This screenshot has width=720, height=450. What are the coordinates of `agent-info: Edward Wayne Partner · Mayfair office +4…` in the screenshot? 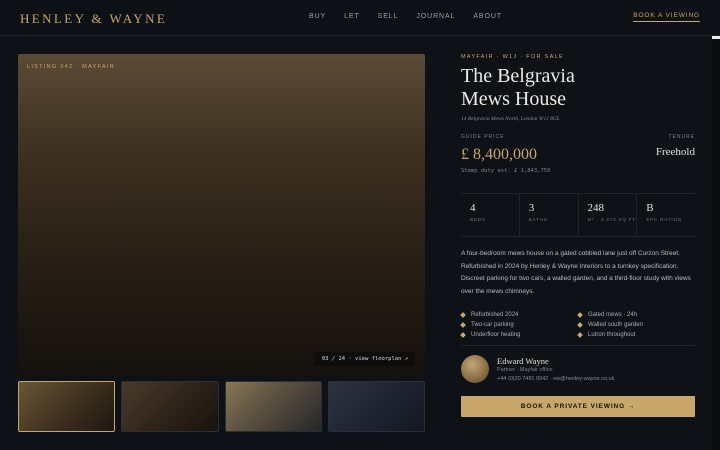 It's located at (555, 369).